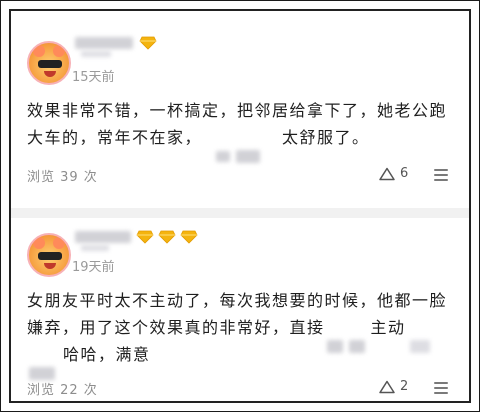  What do you see at coordinates (93, 77) in the screenshot?
I see `comment-time: 15天前` at bounding box center [93, 77].